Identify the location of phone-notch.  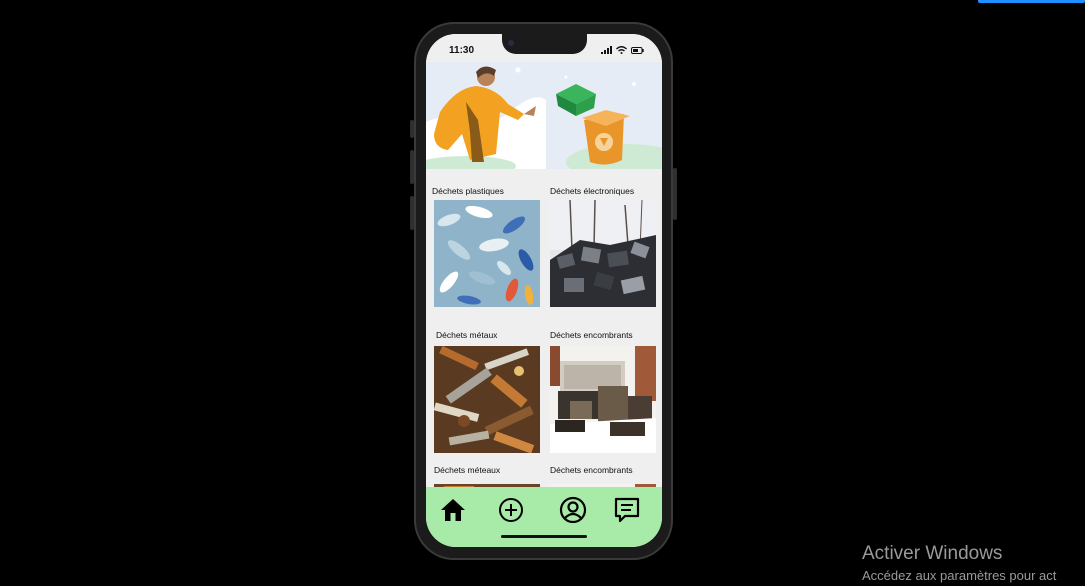
(544, 44).